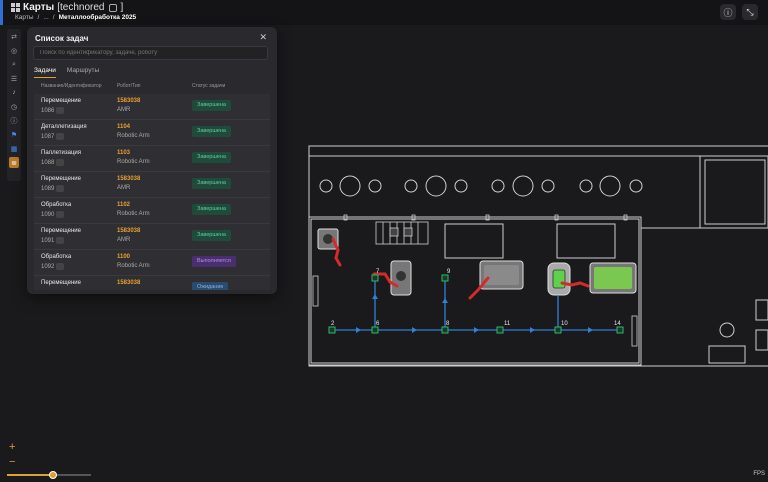  Describe the element at coordinates (14, 162) in the screenshot. I see `tool-task-list: ≣` at that location.